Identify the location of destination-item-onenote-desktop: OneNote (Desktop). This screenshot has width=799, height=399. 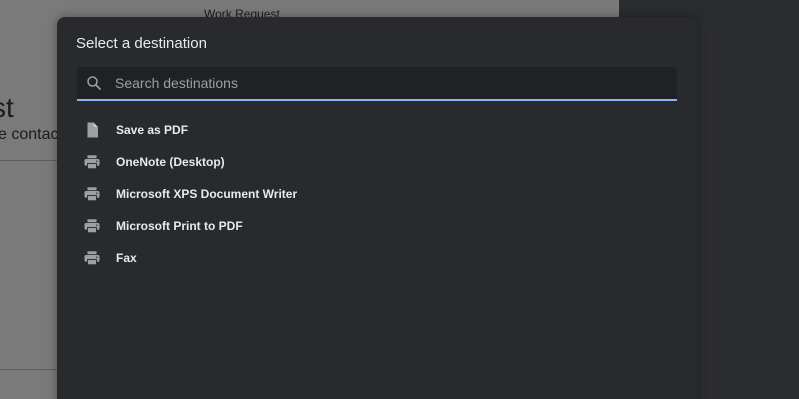
(376, 162).